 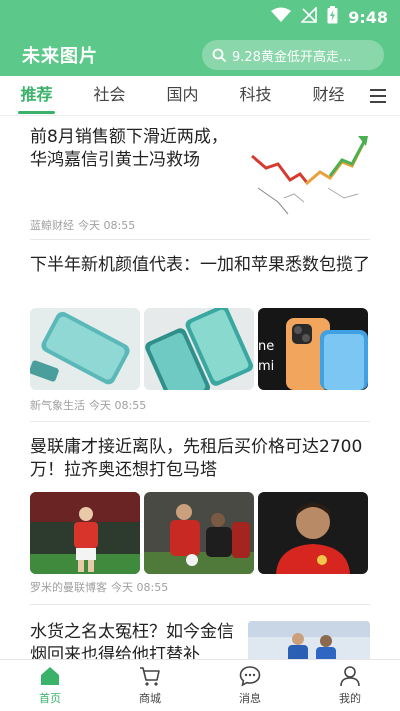 What do you see at coordinates (332, 17) in the screenshot?
I see `battery-charging-icon` at bounding box center [332, 17].